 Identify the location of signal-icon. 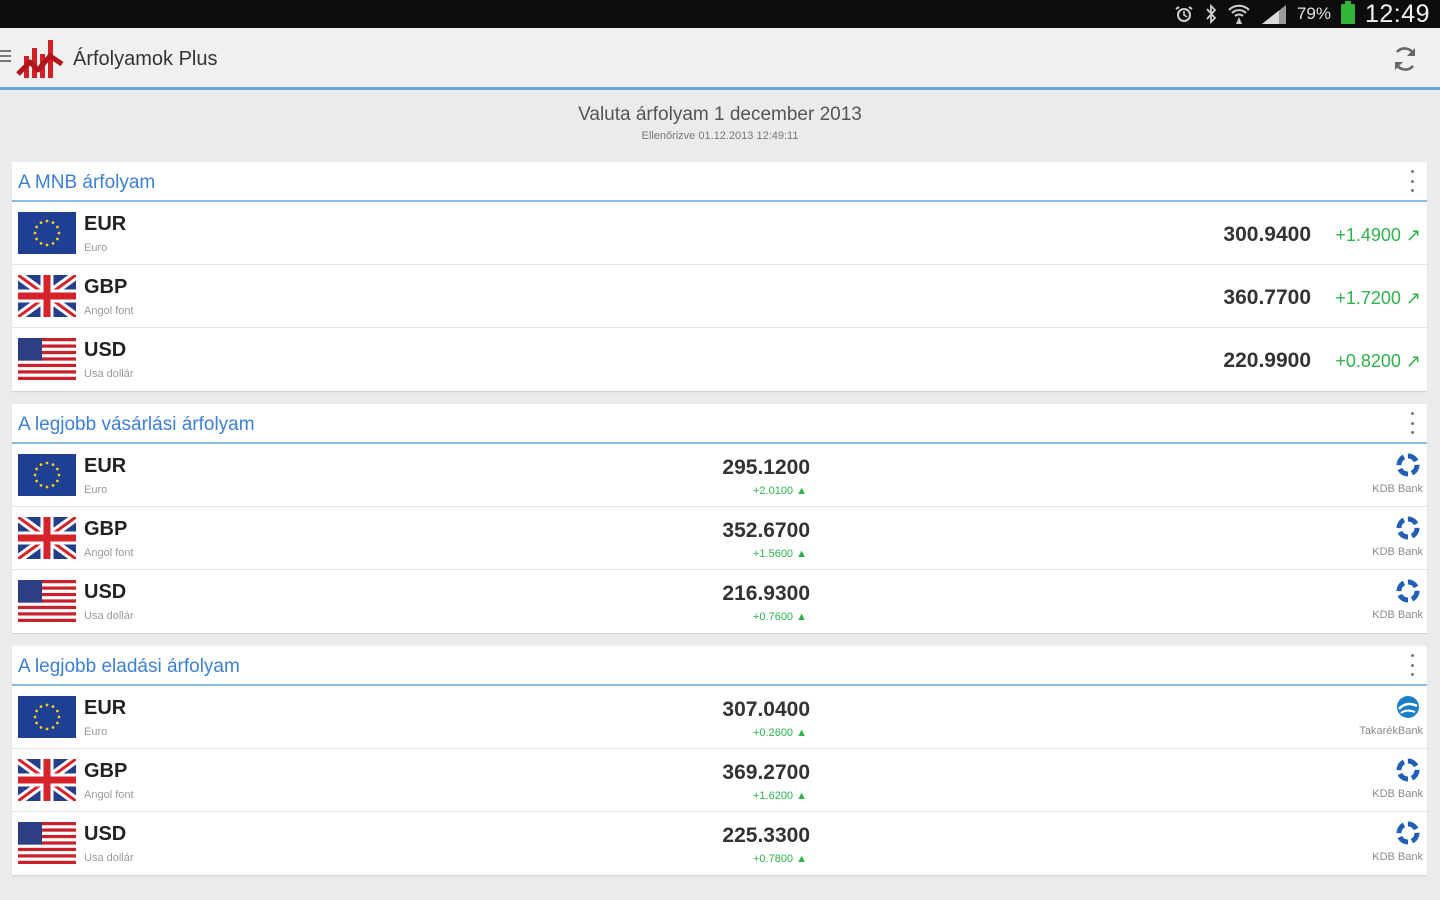
(1274, 14).